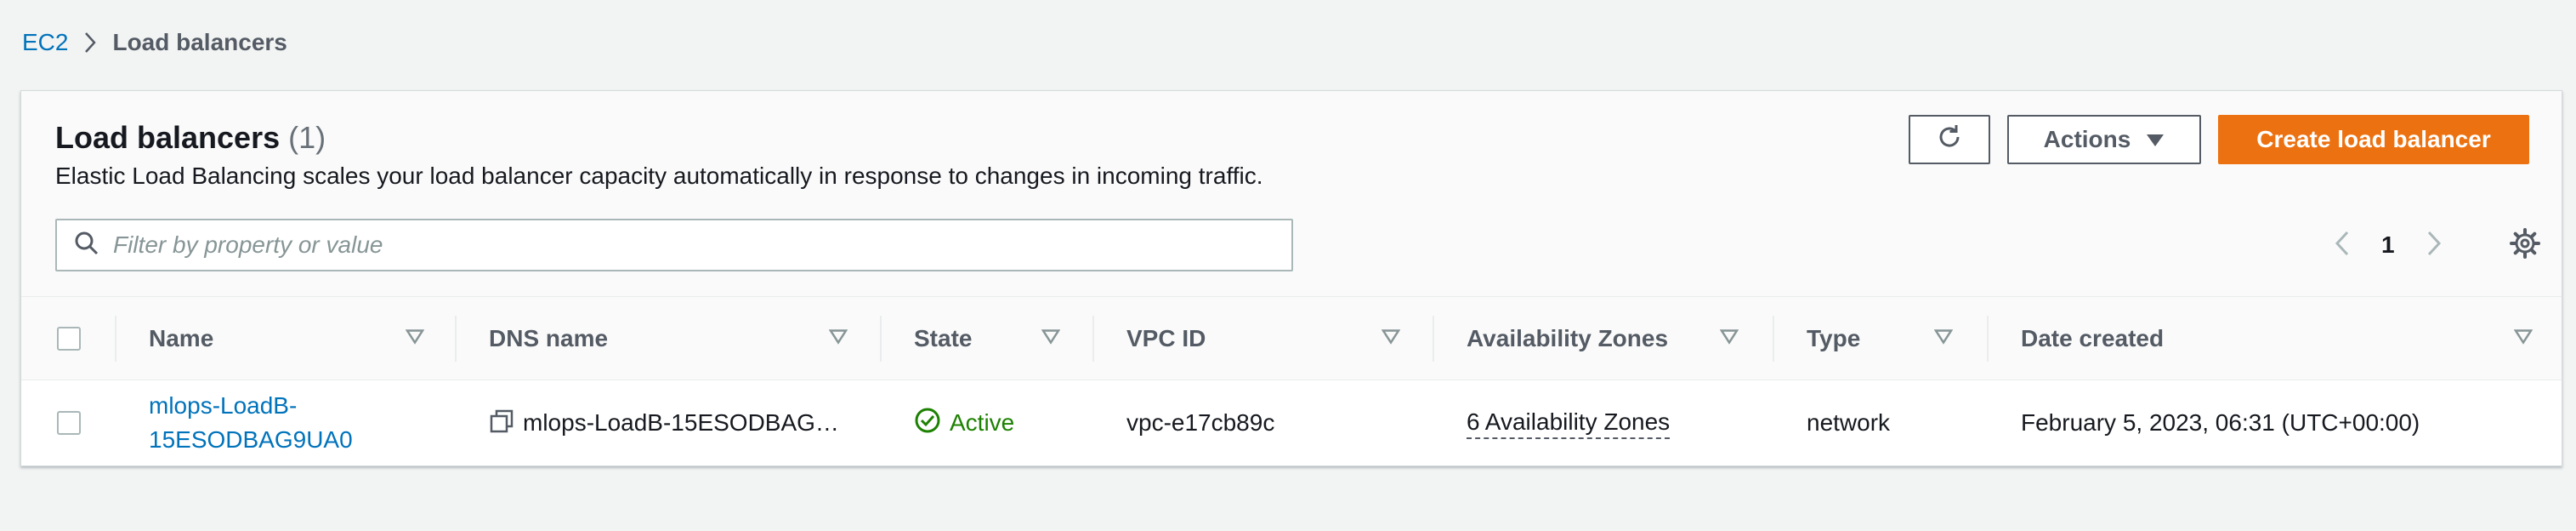  Describe the element at coordinates (691, 245) in the screenshot. I see `filter-input` at that location.